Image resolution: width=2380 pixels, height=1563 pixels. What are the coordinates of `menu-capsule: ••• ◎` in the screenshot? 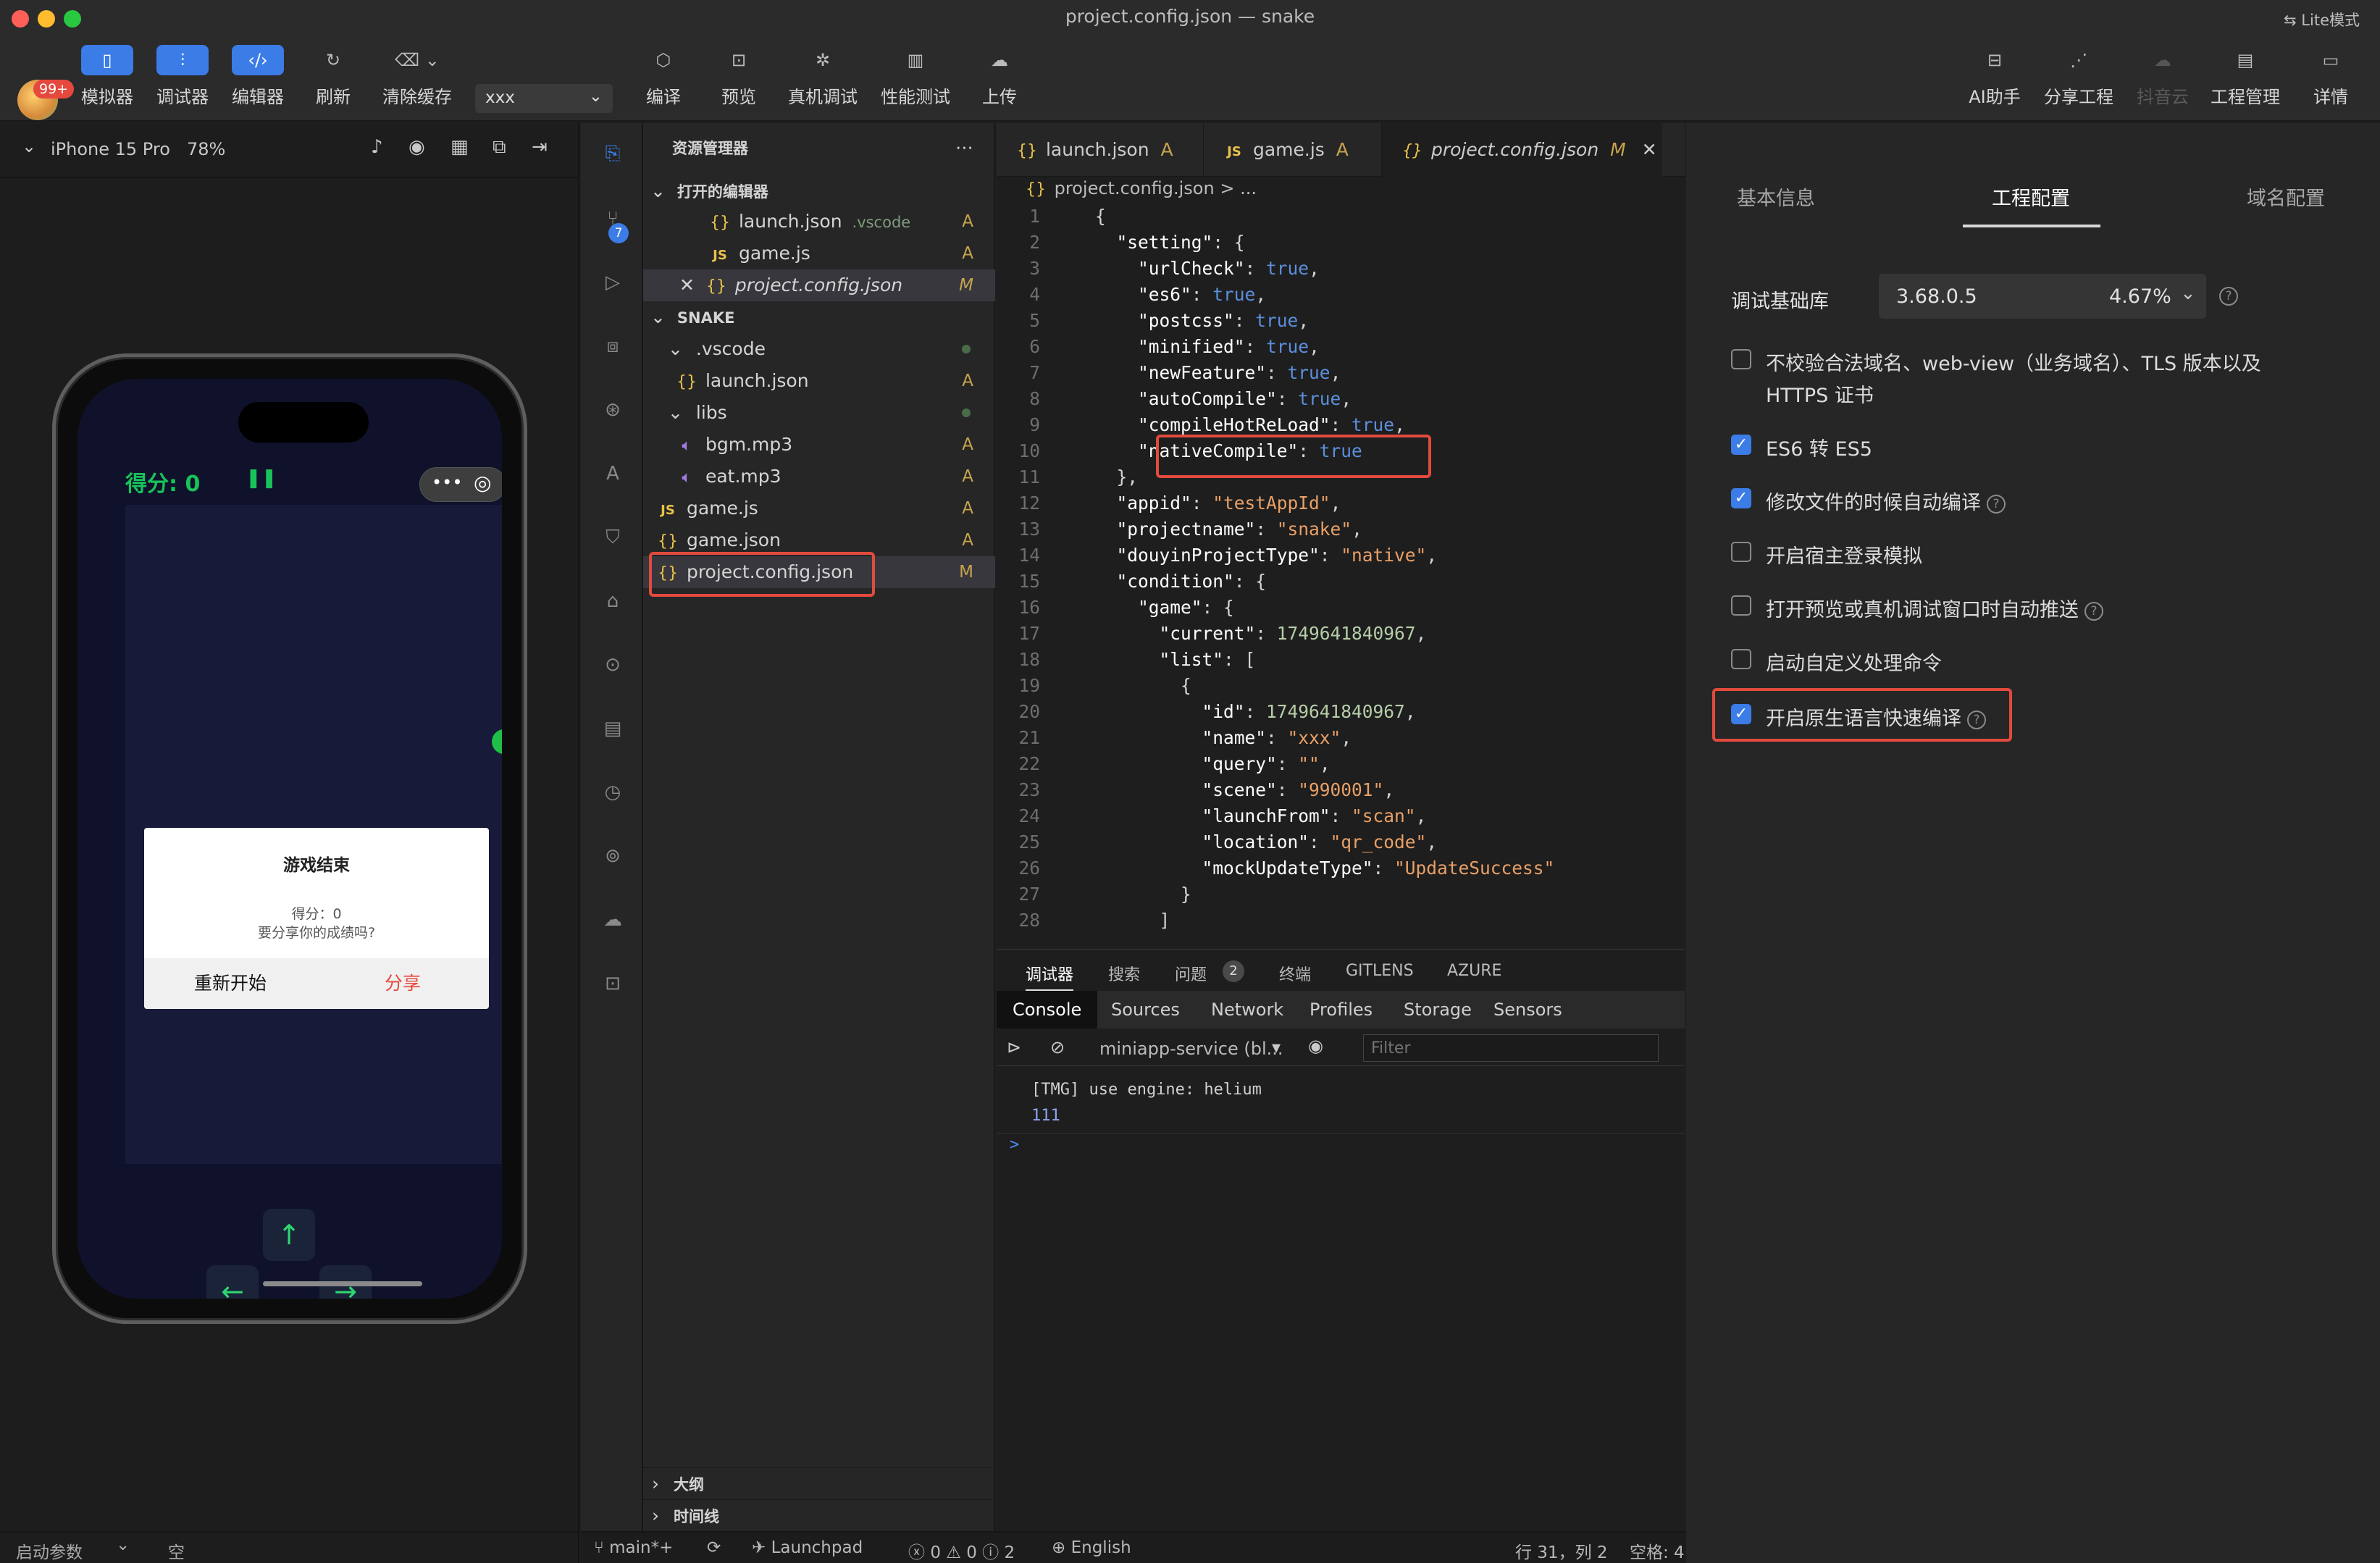 It's located at (460, 484).